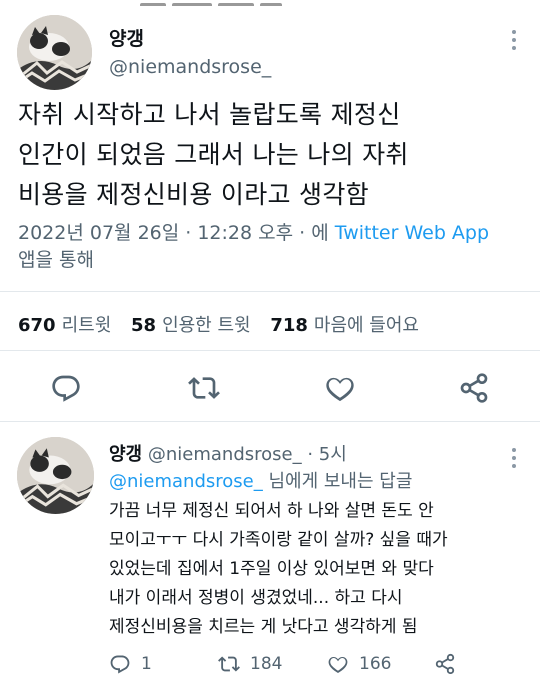 This screenshot has height=674, width=540. What do you see at coordinates (340, 481) in the screenshot?
I see `replying-to-suffix: 님에게 보내는 답글` at bounding box center [340, 481].